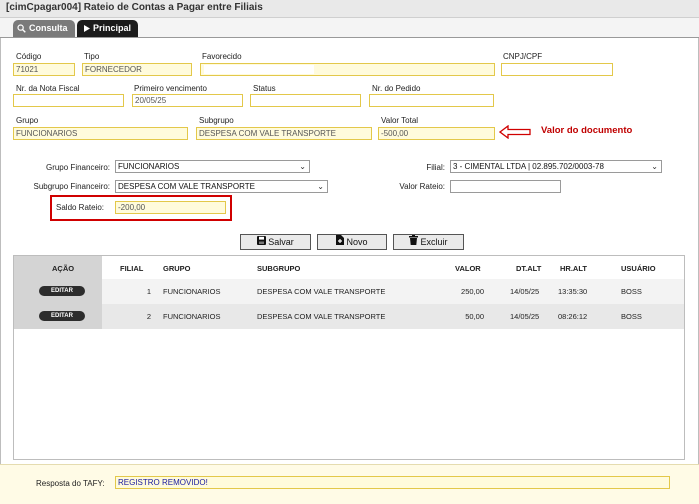 The height and width of the screenshot is (504, 699). What do you see at coordinates (112, 28) in the screenshot?
I see `tab-principal-label: Principal` at bounding box center [112, 28].